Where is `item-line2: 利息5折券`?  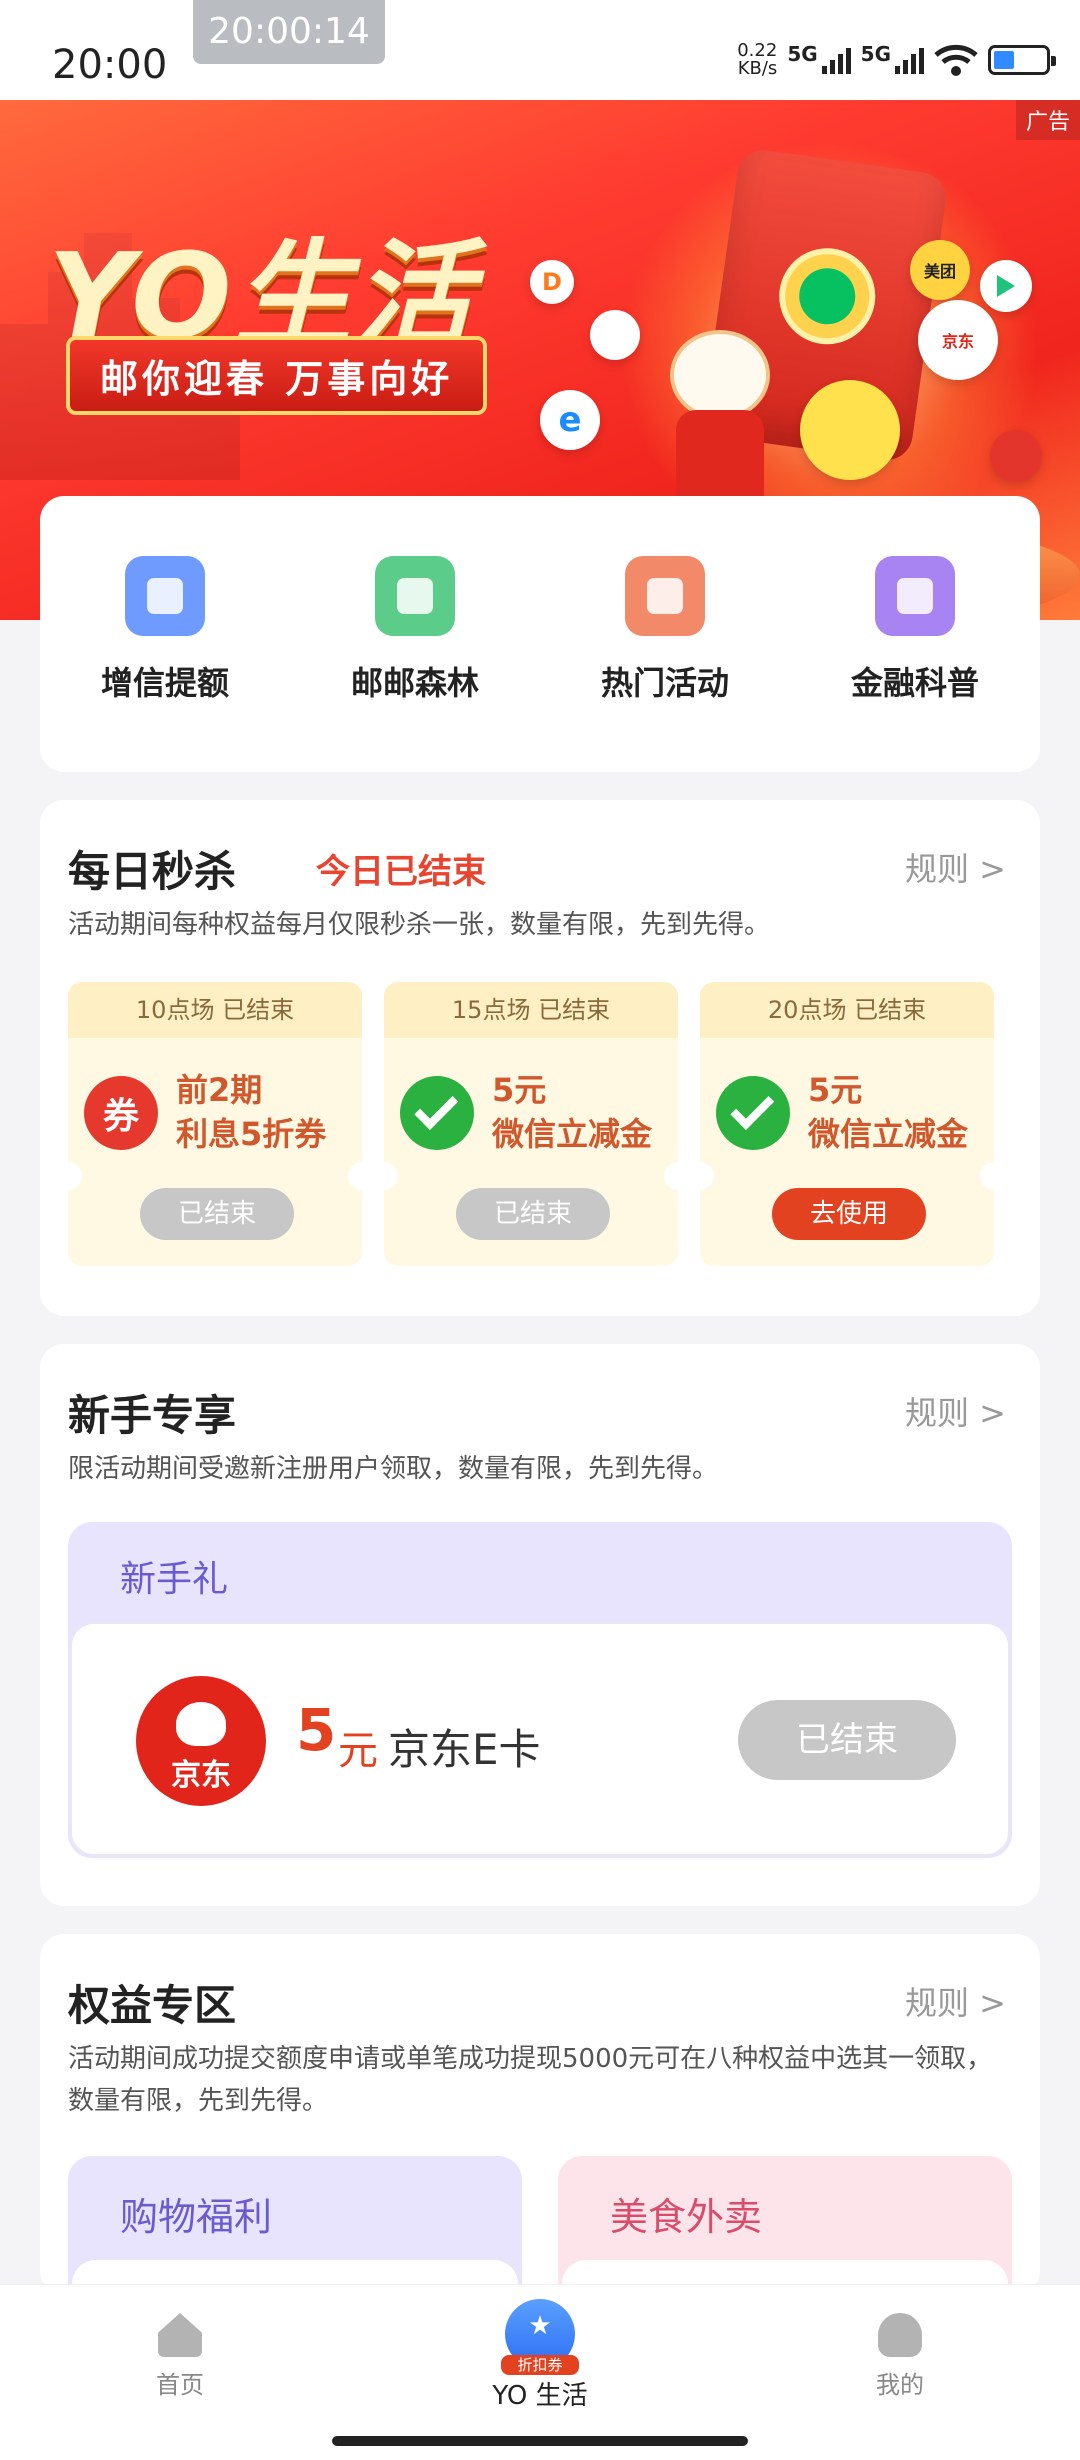 item-line2: 利息5折券 is located at coordinates (251, 1134).